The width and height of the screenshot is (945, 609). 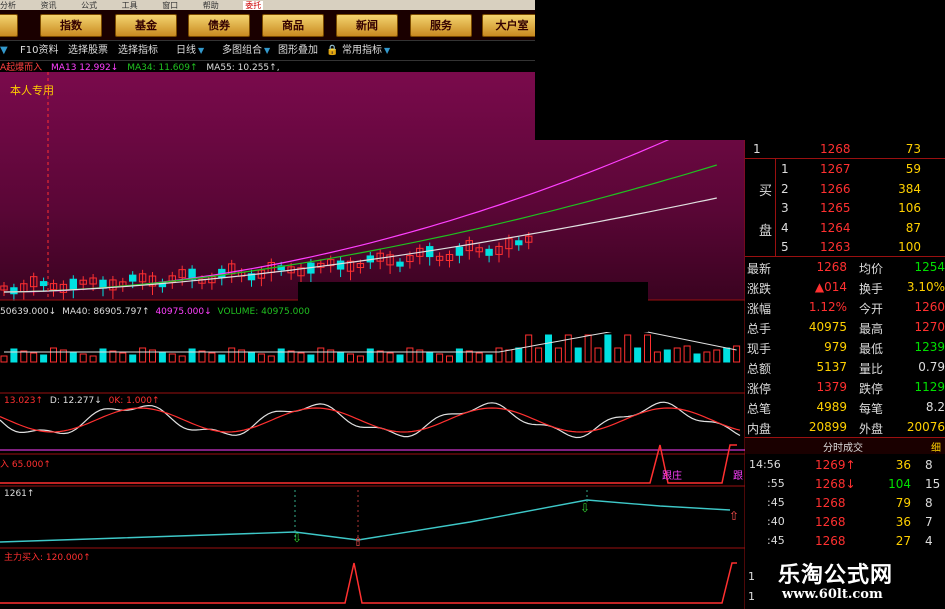 I want to click on quote-label: 涨跌, so click(x=759, y=289).